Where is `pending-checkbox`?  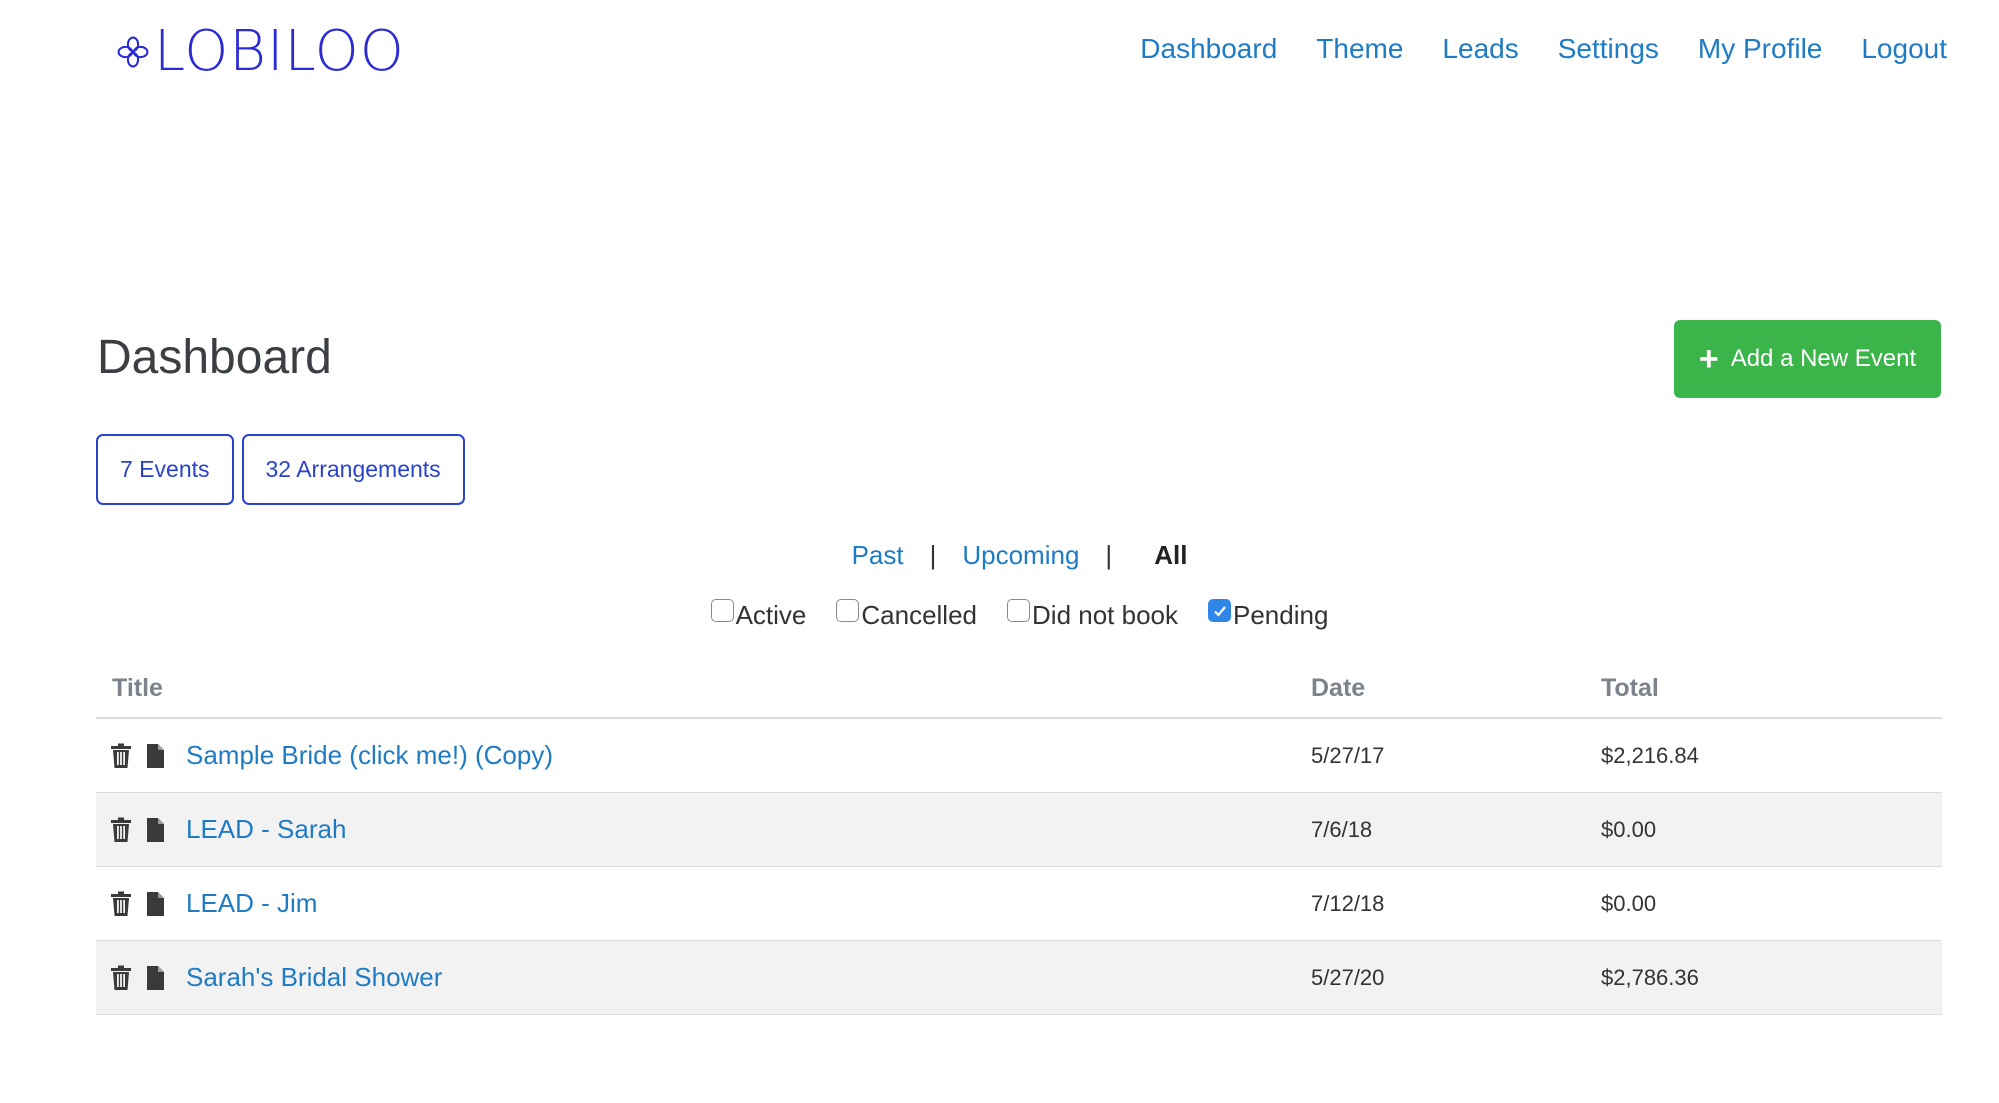 pending-checkbox is located at coordinates (1219, 610).